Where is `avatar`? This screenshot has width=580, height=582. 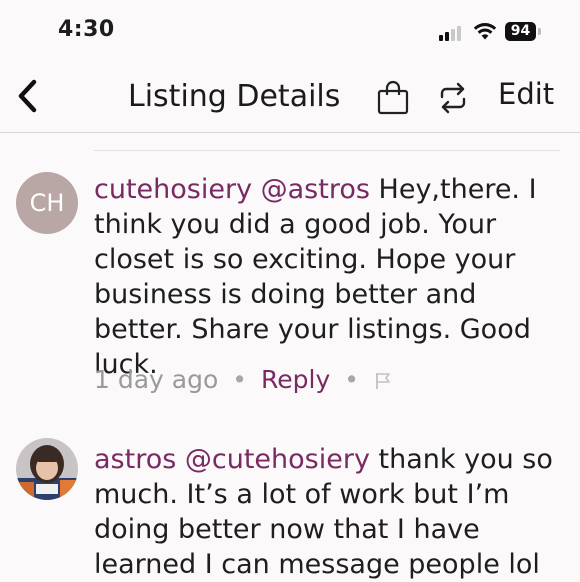
avatar is located at coordinates (47, 469).